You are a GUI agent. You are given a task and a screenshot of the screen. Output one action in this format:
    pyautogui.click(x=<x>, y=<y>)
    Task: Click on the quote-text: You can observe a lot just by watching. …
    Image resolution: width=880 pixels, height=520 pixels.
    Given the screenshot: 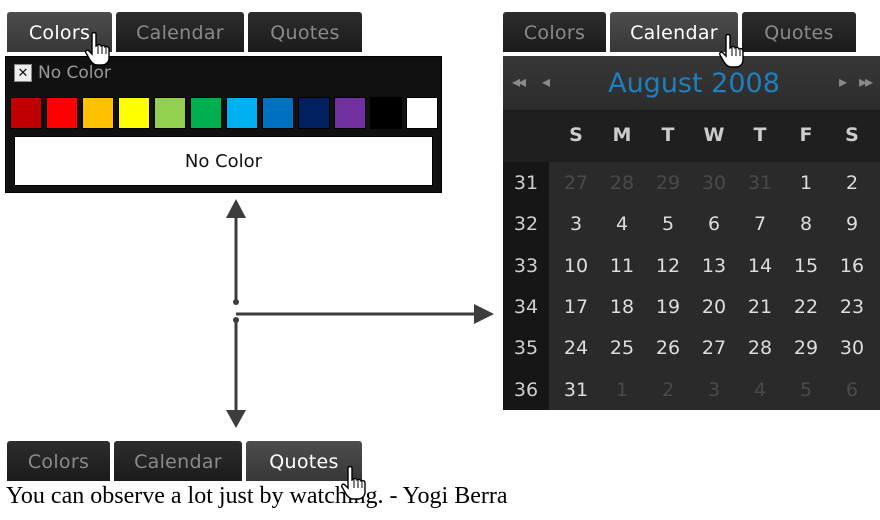 What is the action you would take?
    pyautogui.click(x=257, y=496)
    